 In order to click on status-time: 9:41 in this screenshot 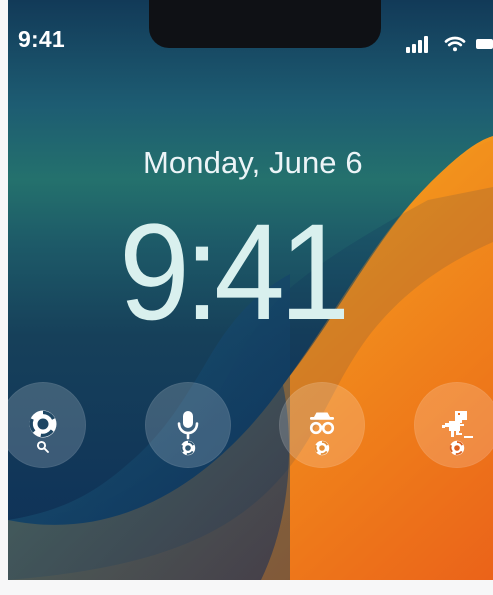, I will do `click(41, 39)`.